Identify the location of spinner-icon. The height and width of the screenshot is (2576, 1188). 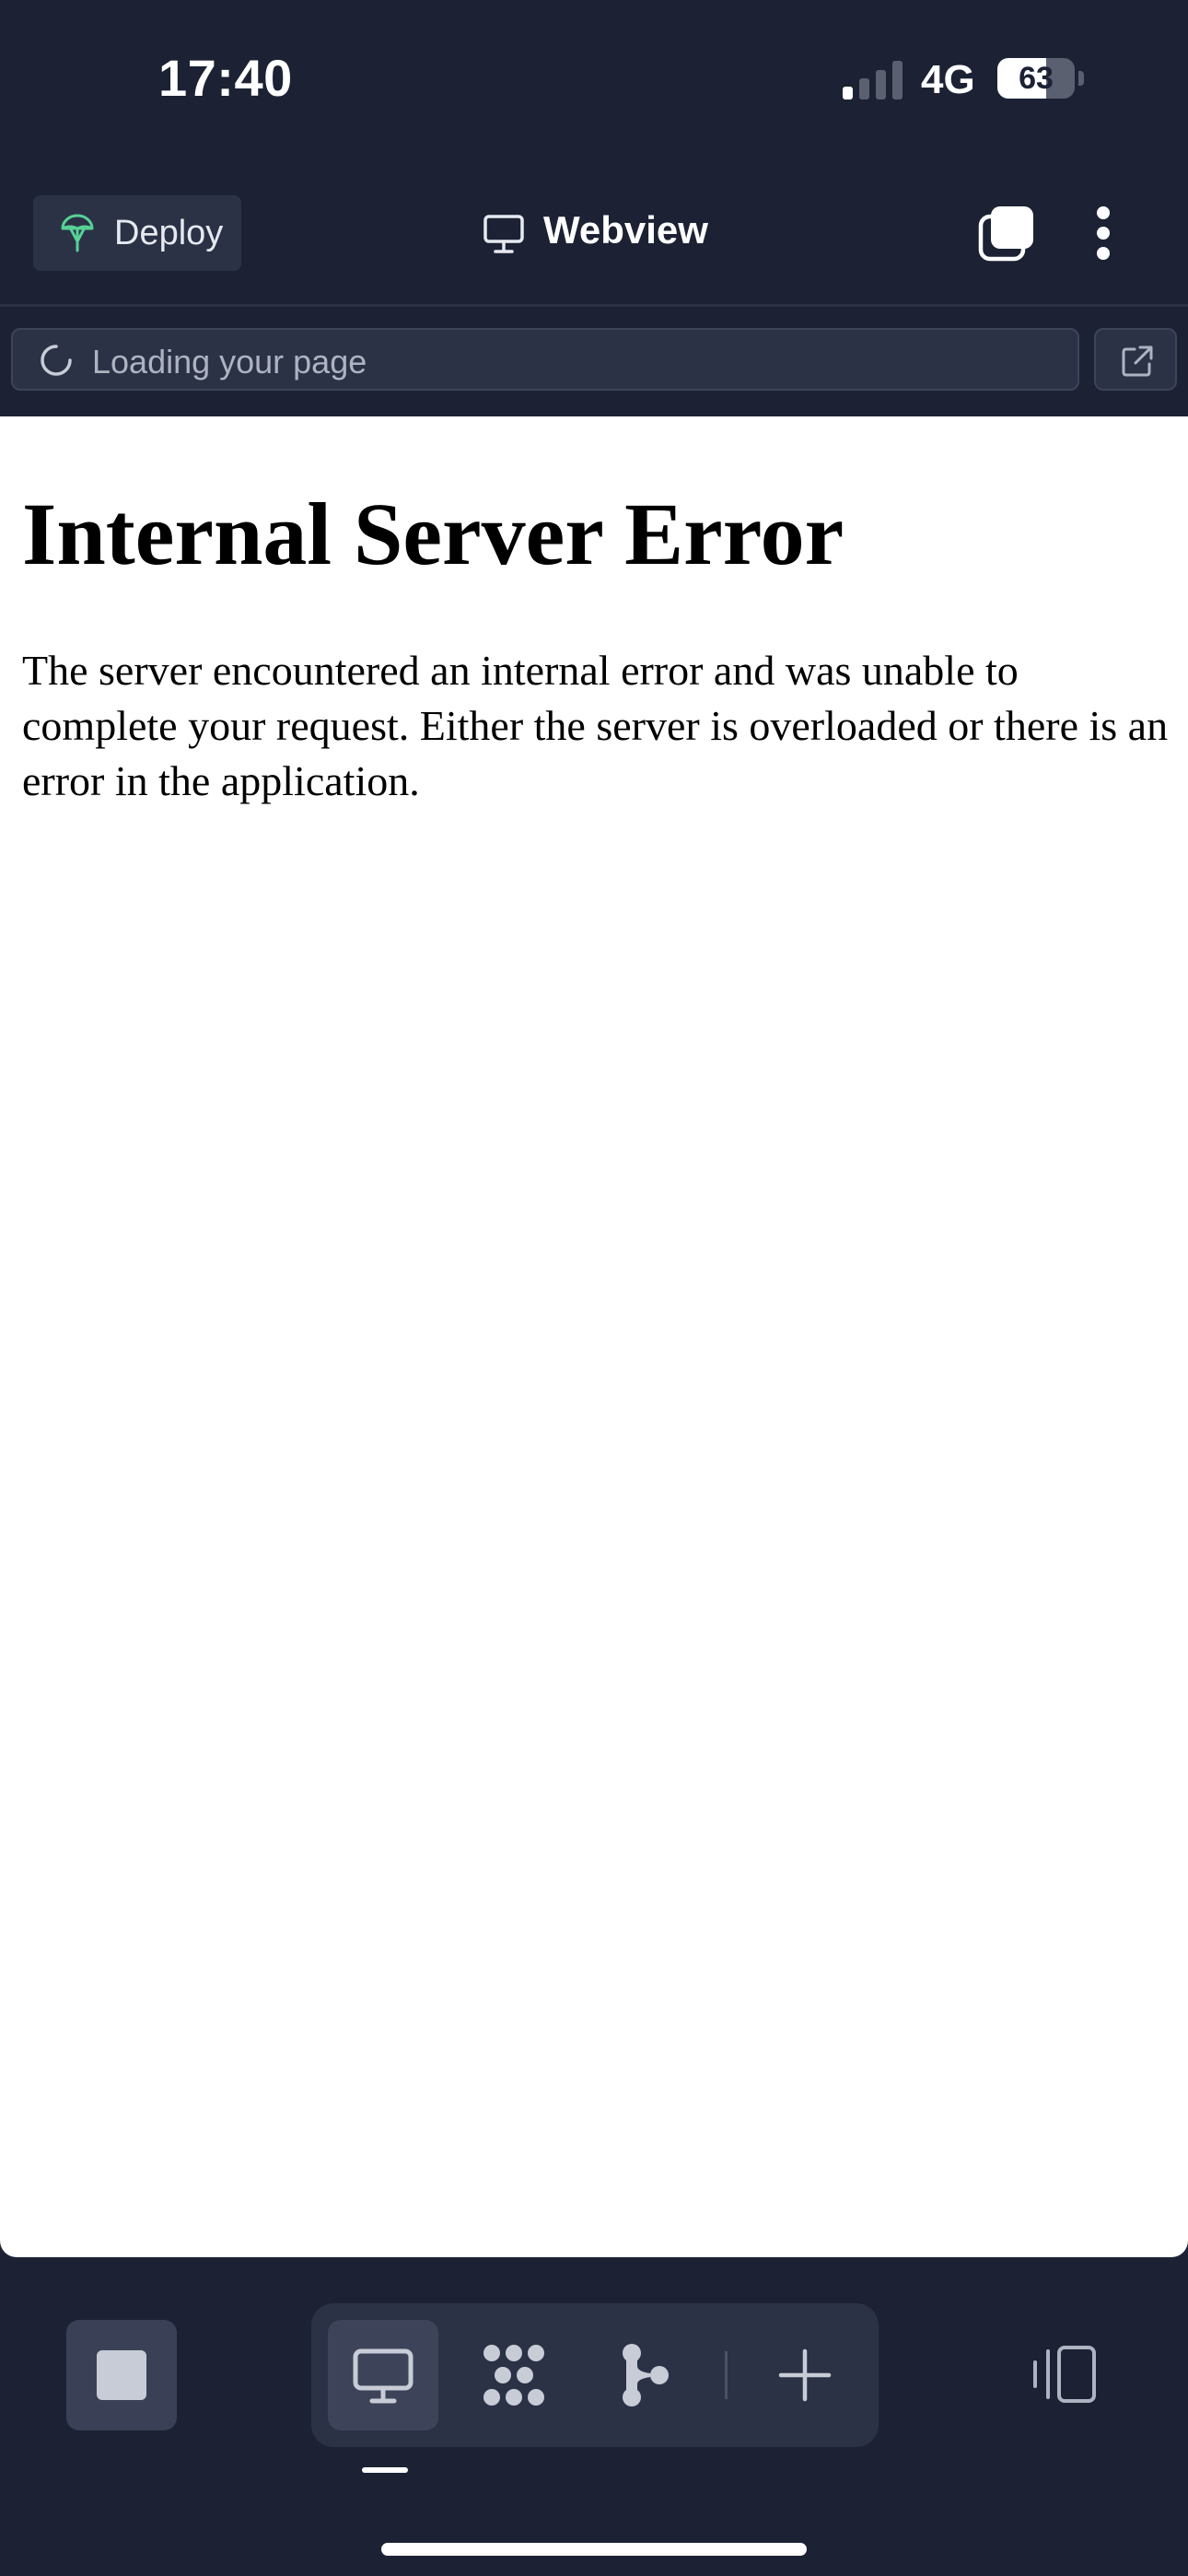
(57, 360).